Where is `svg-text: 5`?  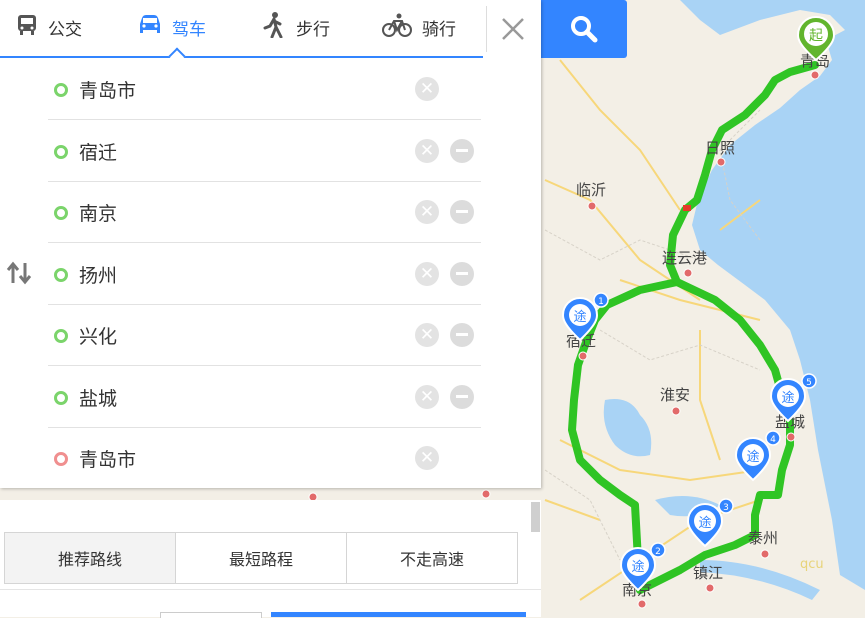 svg-text: 5 is located at coordinates (809, 383).